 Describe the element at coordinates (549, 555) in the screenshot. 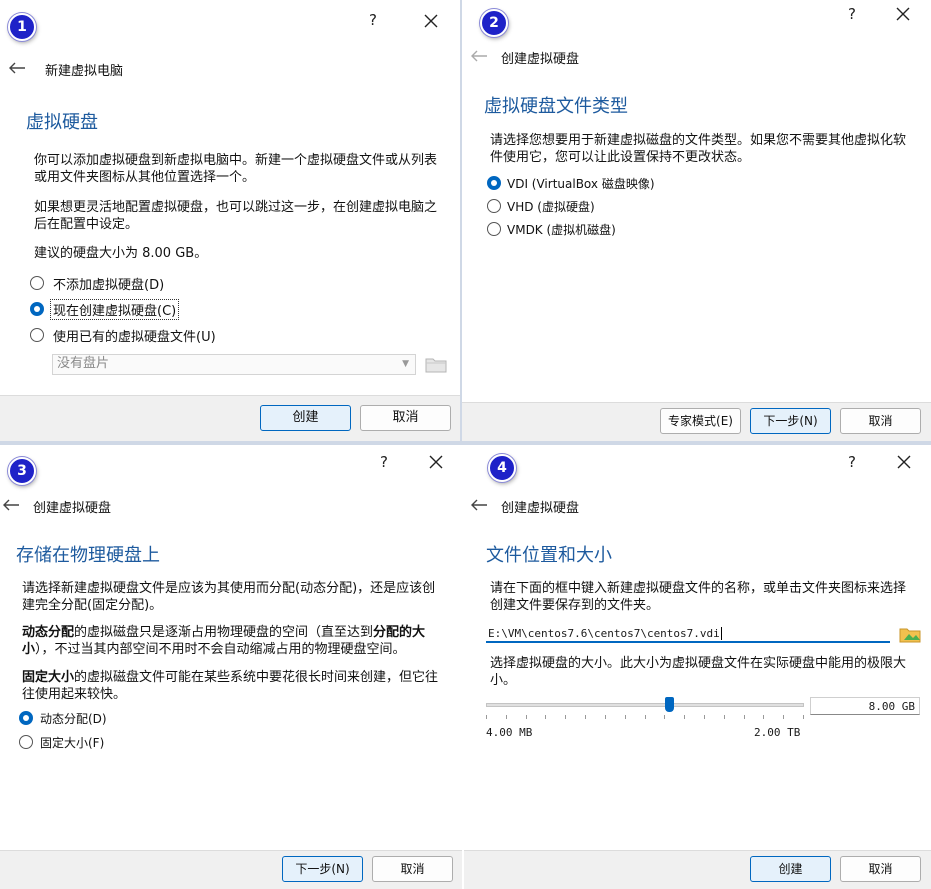

I see `page-title: 文件位置和大小` at that location.